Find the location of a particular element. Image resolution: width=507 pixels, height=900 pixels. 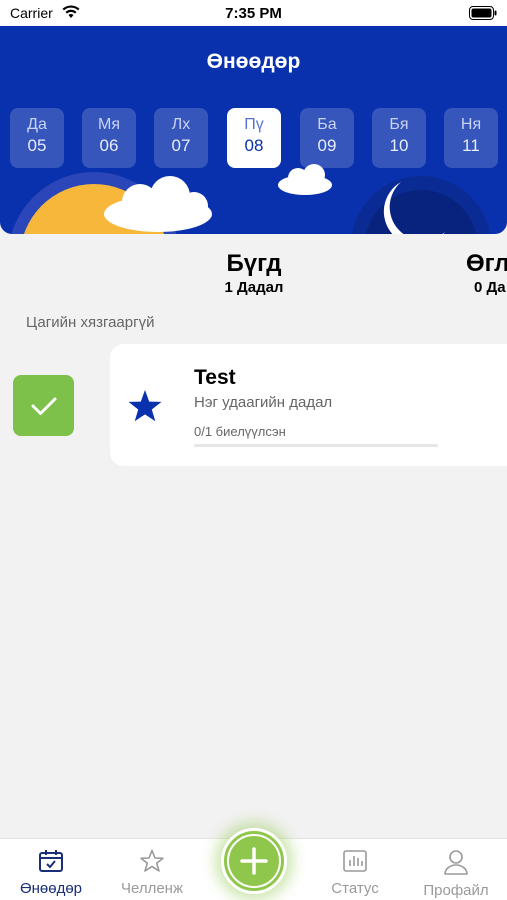

section-label: Цагийн хязгааргүй is located at coordinates (90, 322).